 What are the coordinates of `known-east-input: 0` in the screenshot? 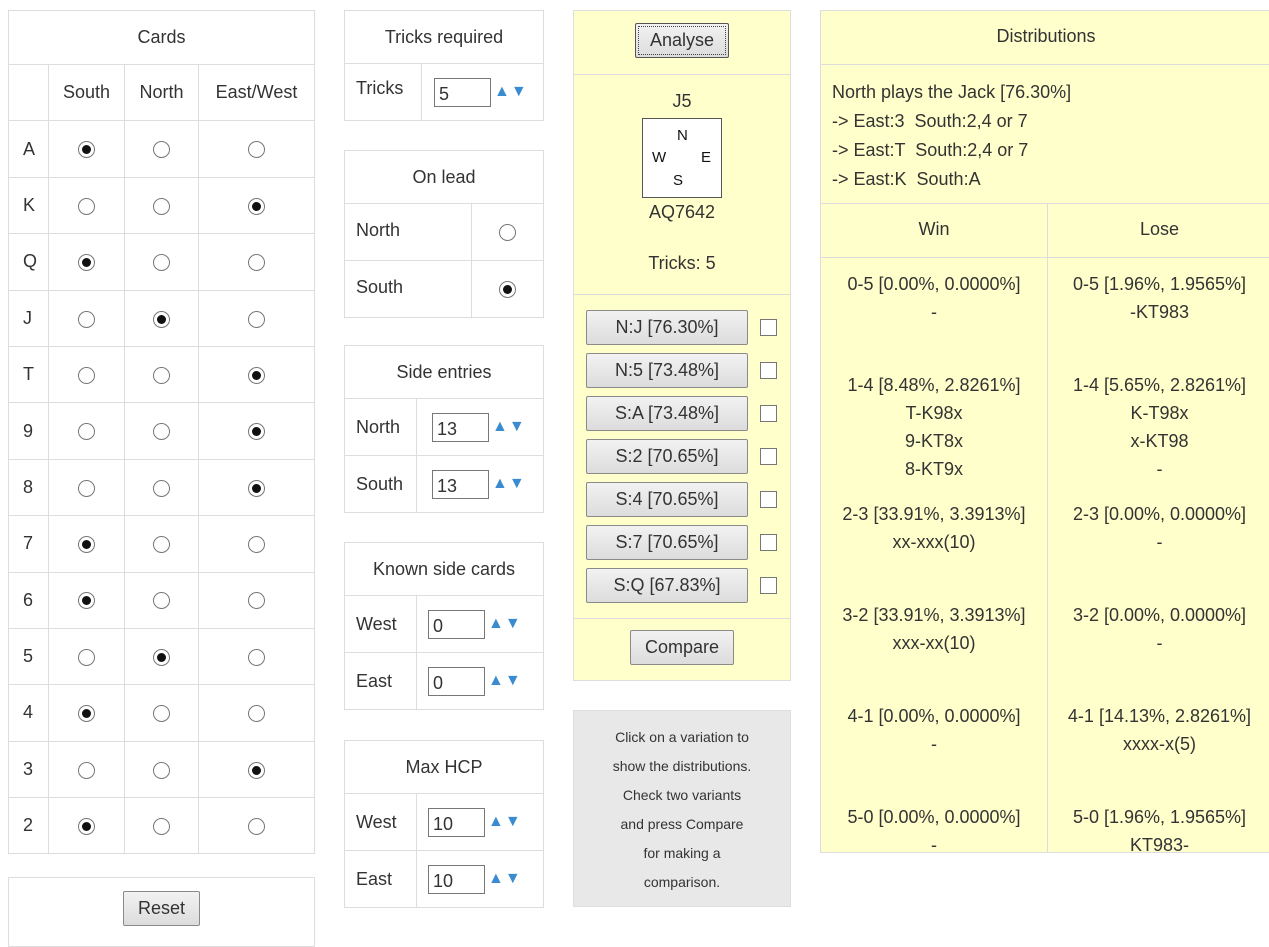 It's located at (456, 681).